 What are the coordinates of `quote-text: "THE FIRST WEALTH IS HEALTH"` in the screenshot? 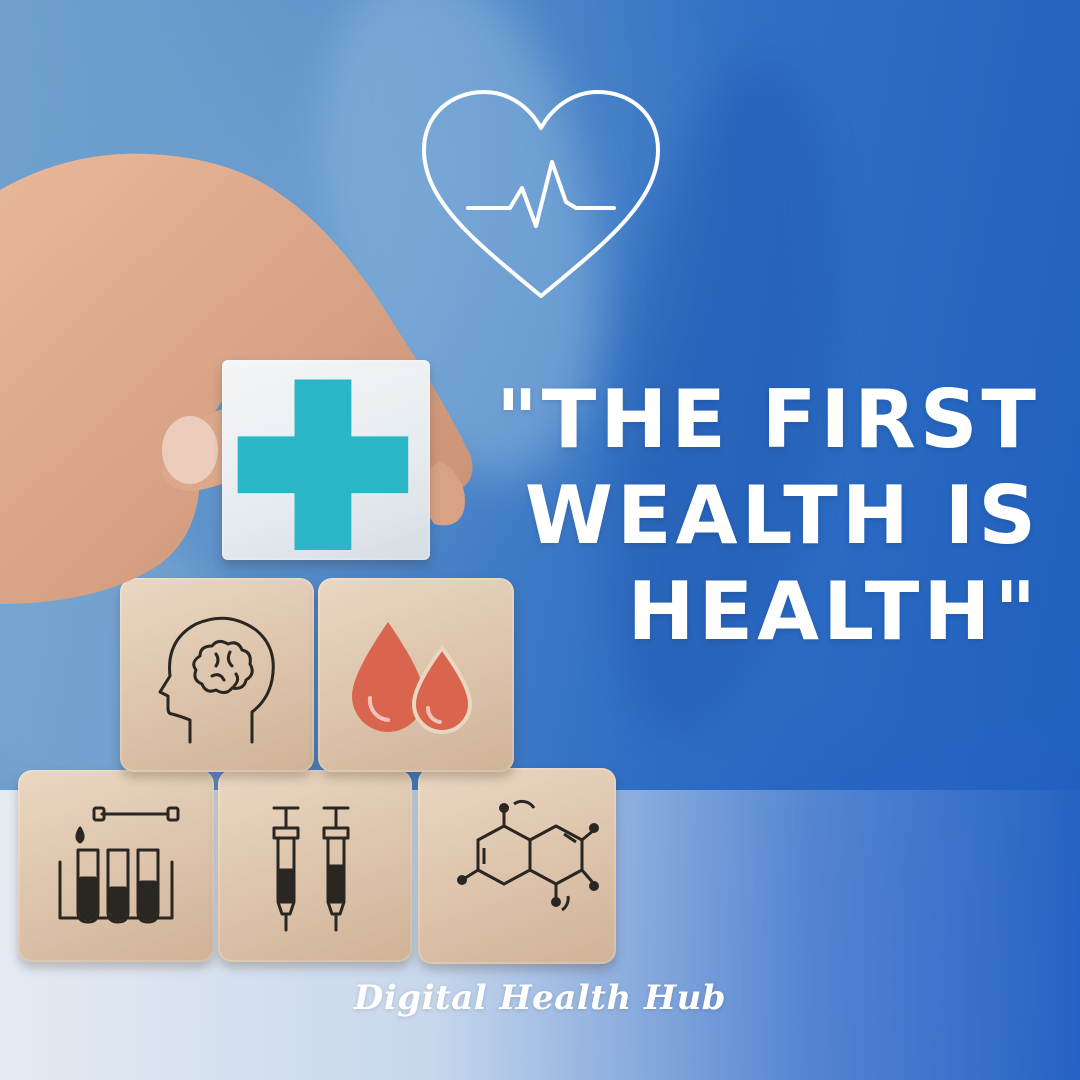 It's located at (760, 516).